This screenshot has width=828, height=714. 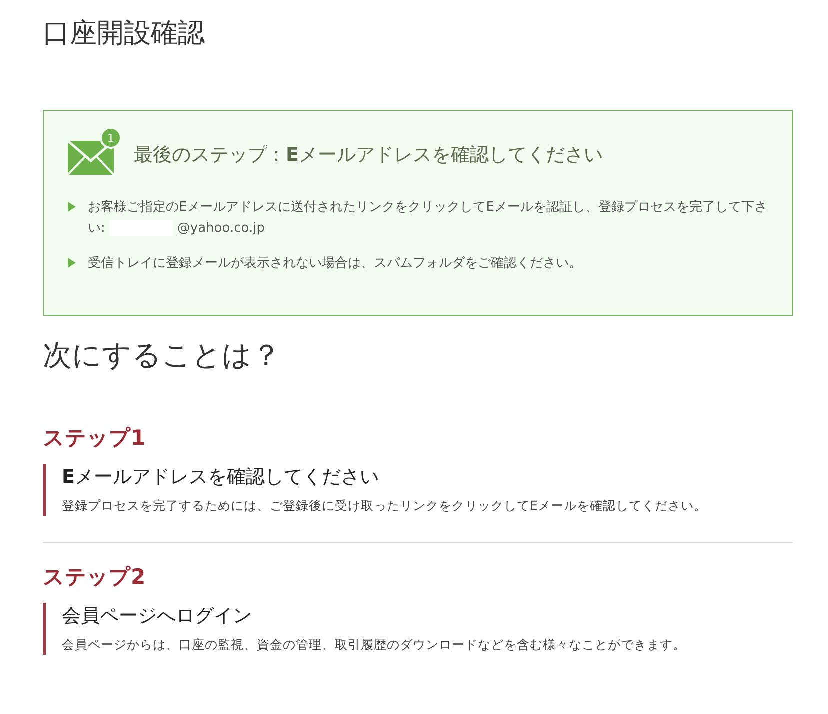 I want to click on notification-badge: 1, so click(x=111, y=138).